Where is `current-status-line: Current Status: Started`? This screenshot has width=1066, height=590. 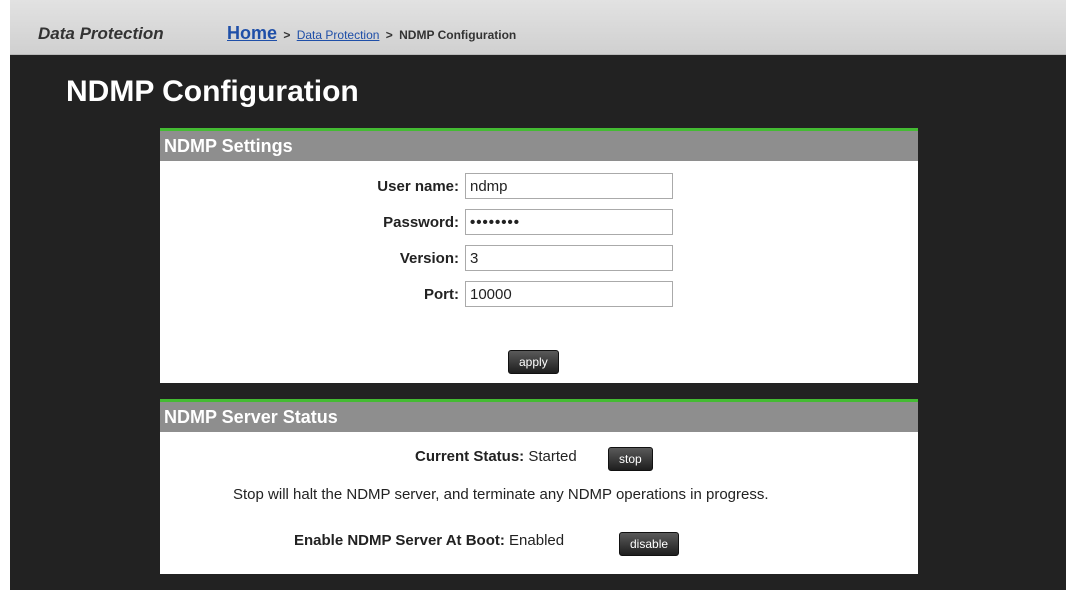 current-status-line: Current Status: Started is located at coordinates (496, 456).